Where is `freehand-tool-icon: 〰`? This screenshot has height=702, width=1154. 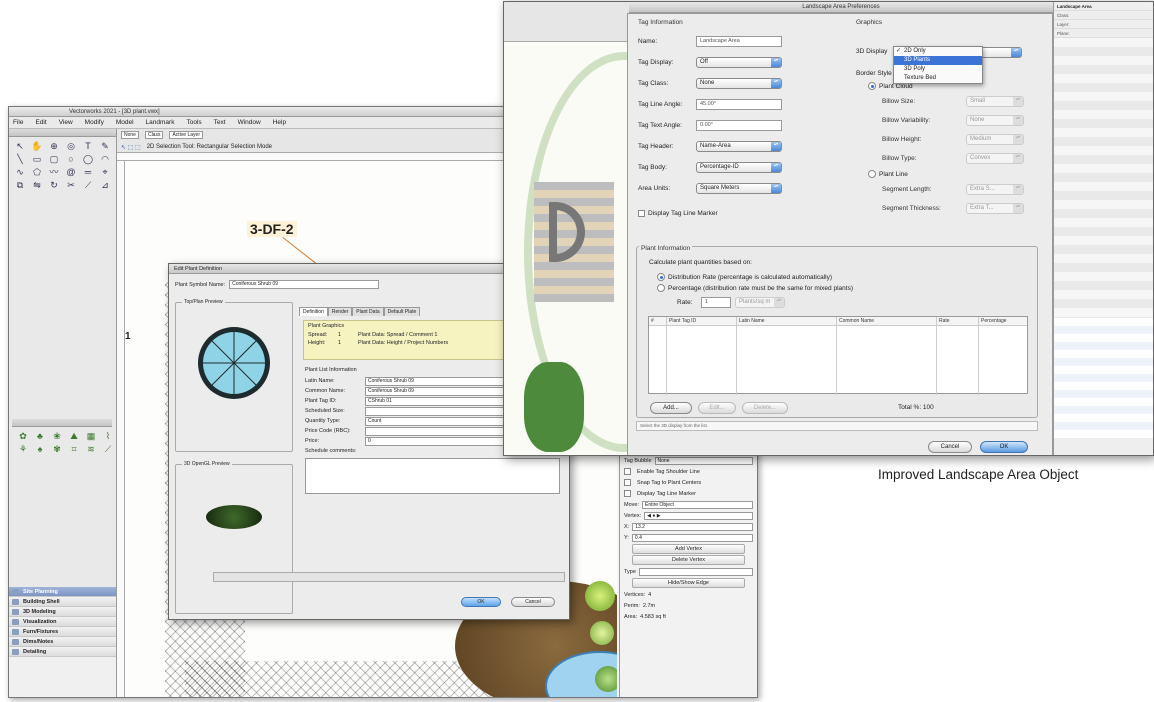 freehand-tool-icon: 〰 is located at coordinates (54, 172).